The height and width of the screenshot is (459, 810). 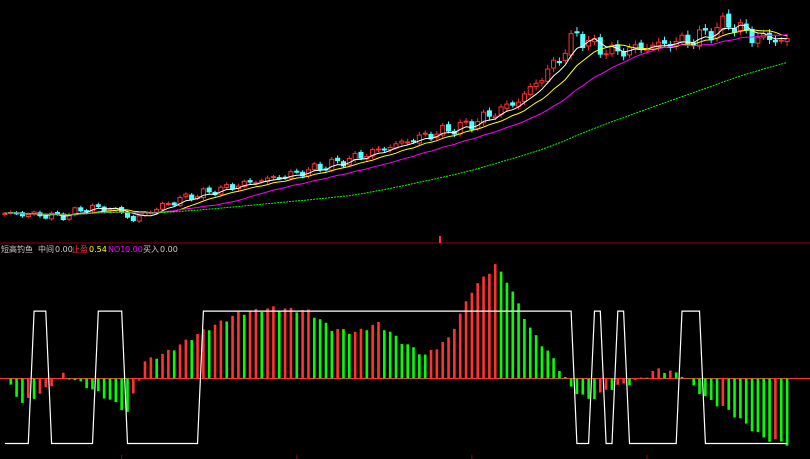 What do you see at coordinates (17, 249) in the screenshot?
I see `indicator-name: 短高钓鱼` at bounding box center [17, 249].